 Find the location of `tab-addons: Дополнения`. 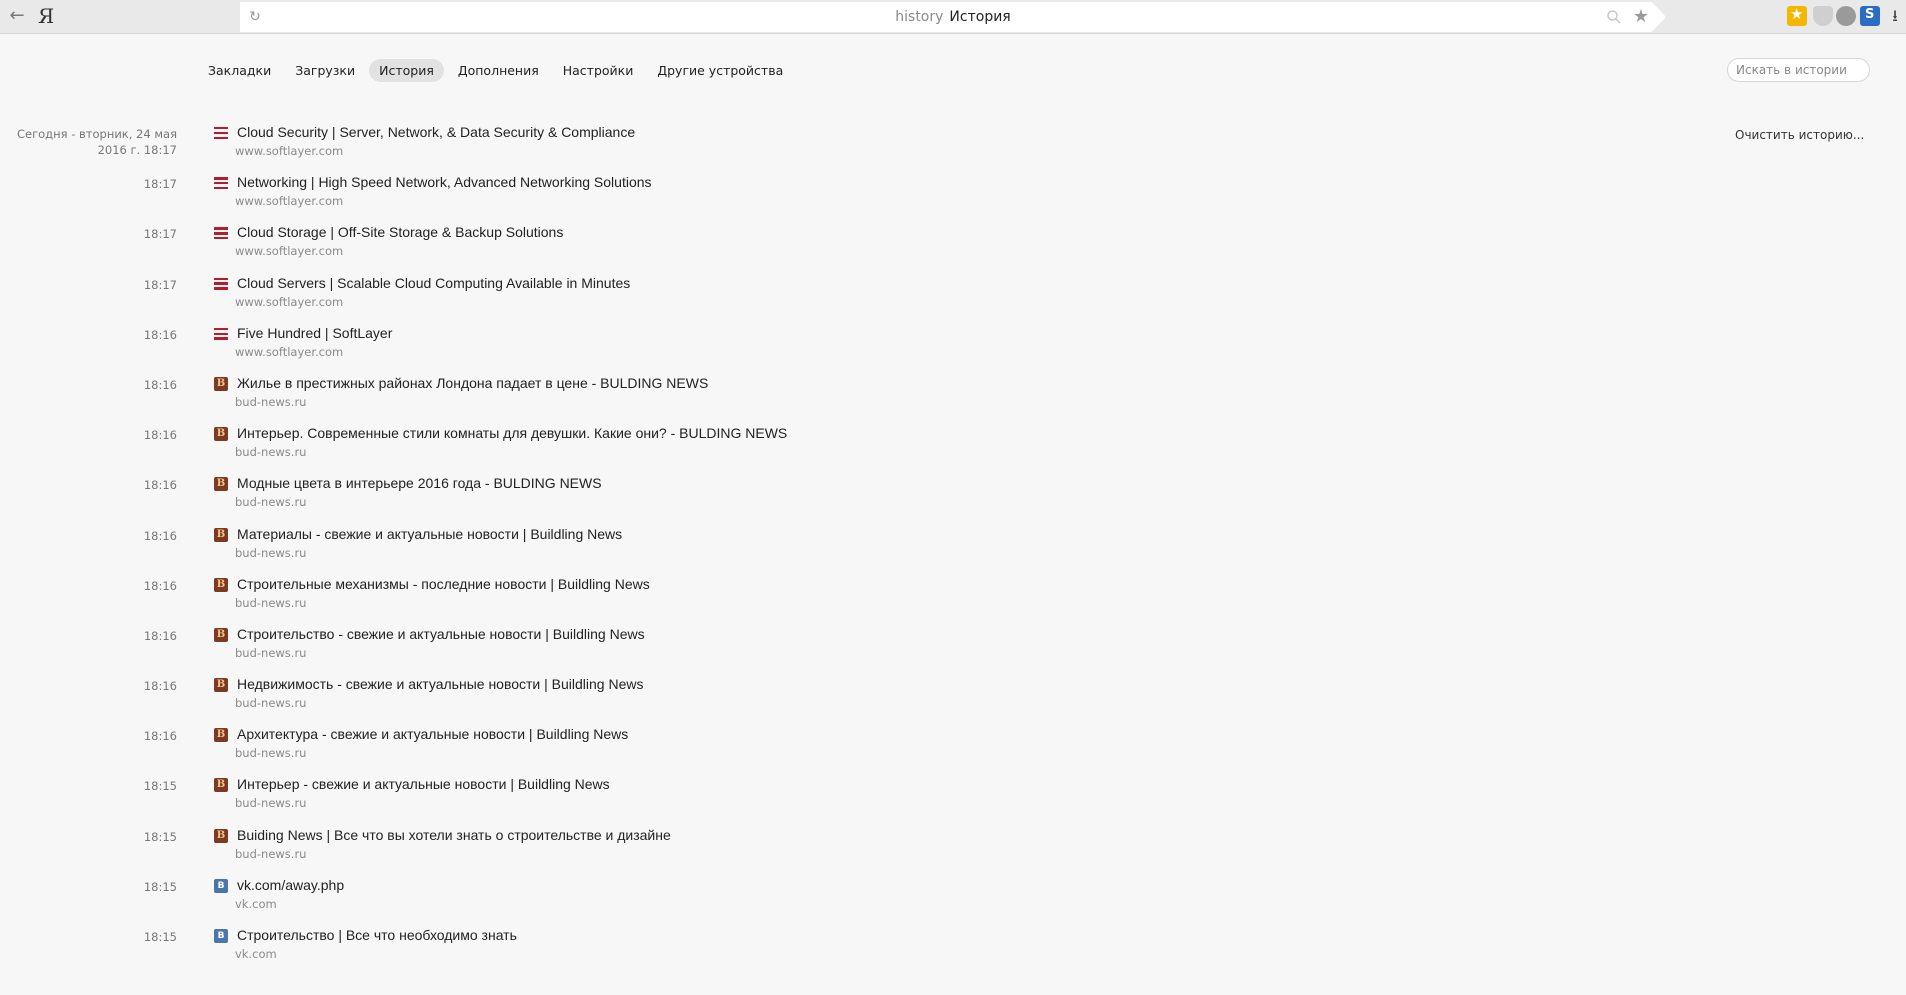

tab-addons: Дополнения is located at coordinates (498, 70).